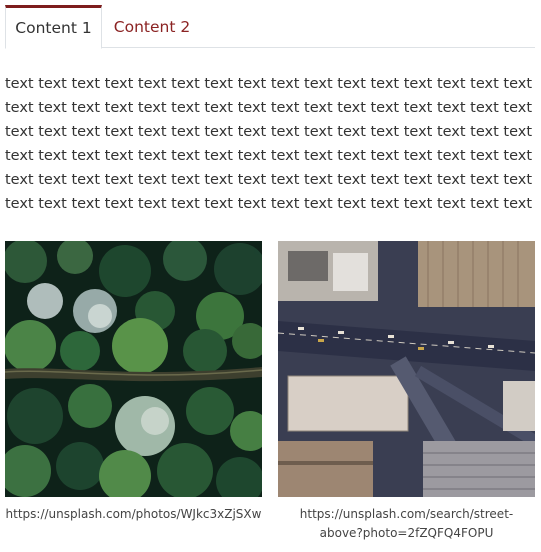  I want to click on tab-bar: Content 1 Content 2, so click(270, 27).